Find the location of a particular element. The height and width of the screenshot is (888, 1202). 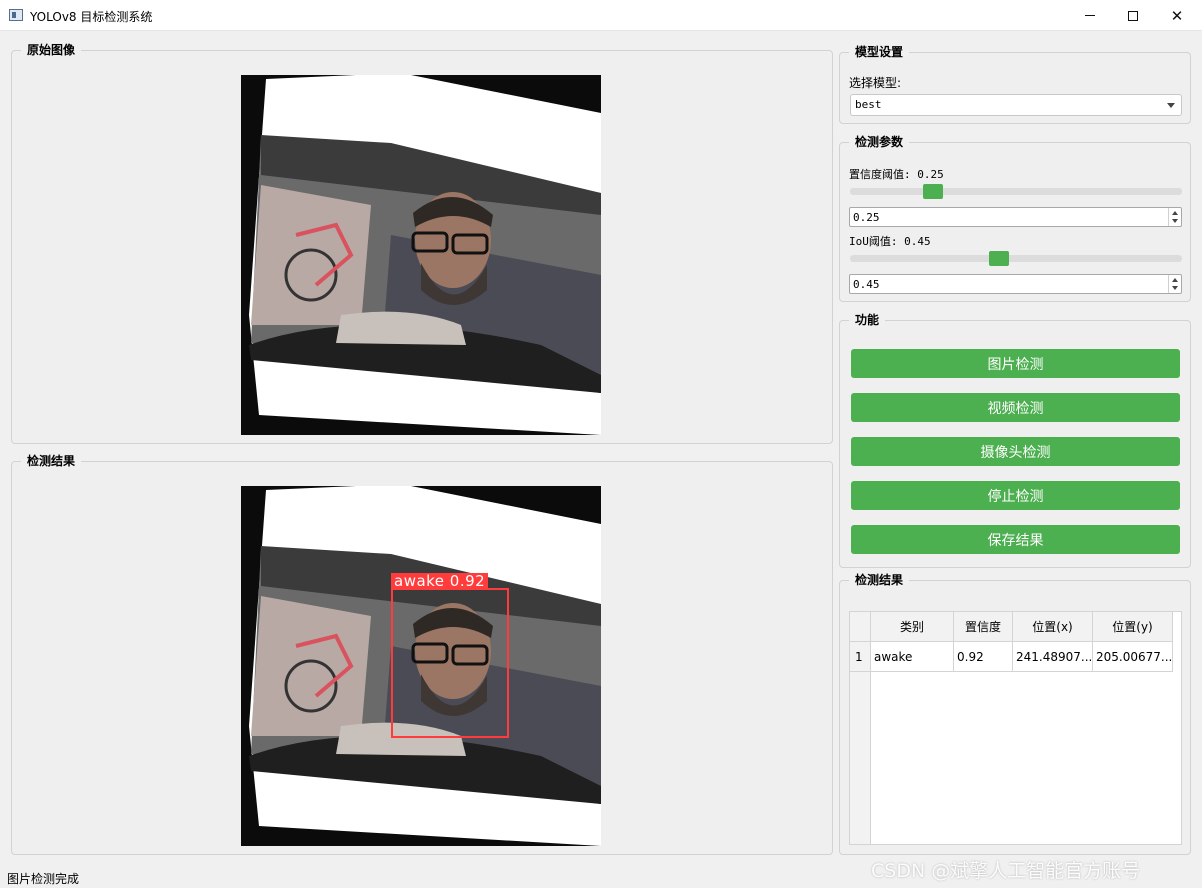

column-header-position-x: 位置(x) is located at coordinates (1053, 627).